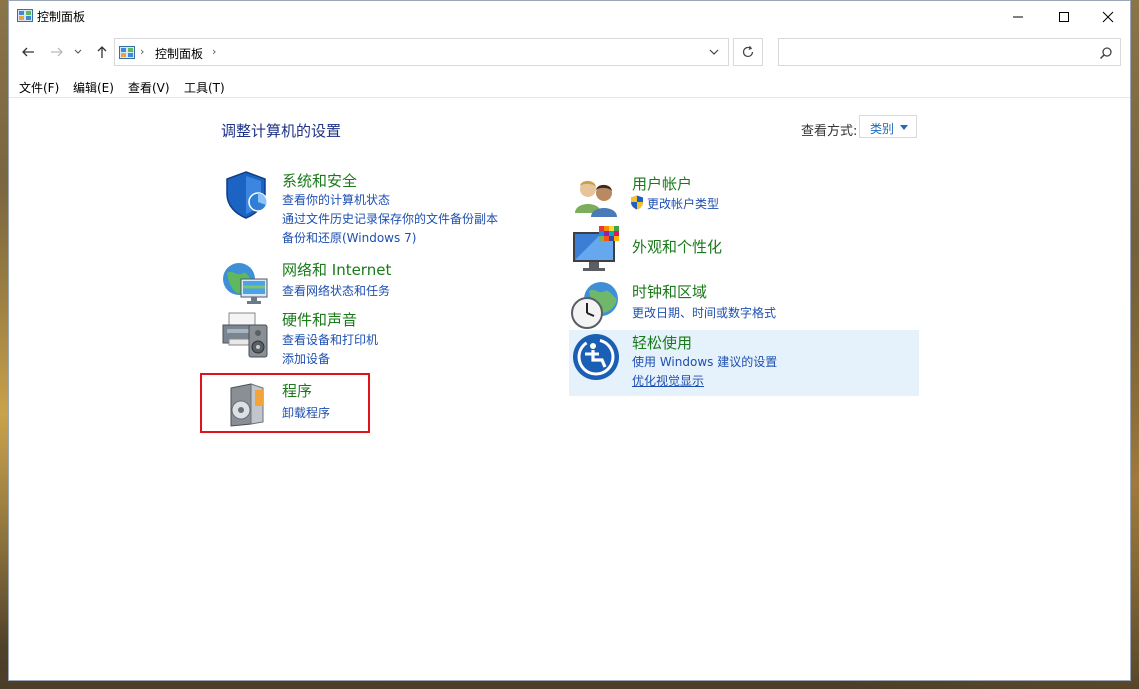 The image size is (1139, 689). Describe the element at coordinates (935, 53) in the screenshot. I see `search-input` at that location.